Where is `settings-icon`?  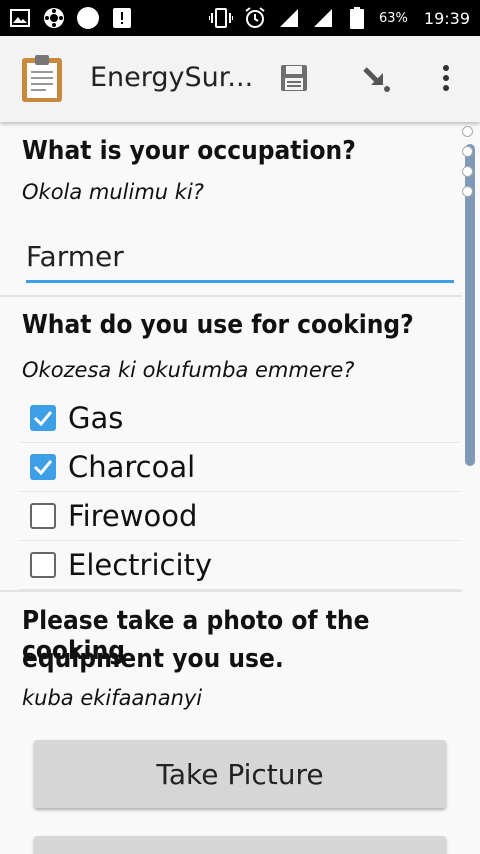
settings-icon is located at coordinates (54, 18).